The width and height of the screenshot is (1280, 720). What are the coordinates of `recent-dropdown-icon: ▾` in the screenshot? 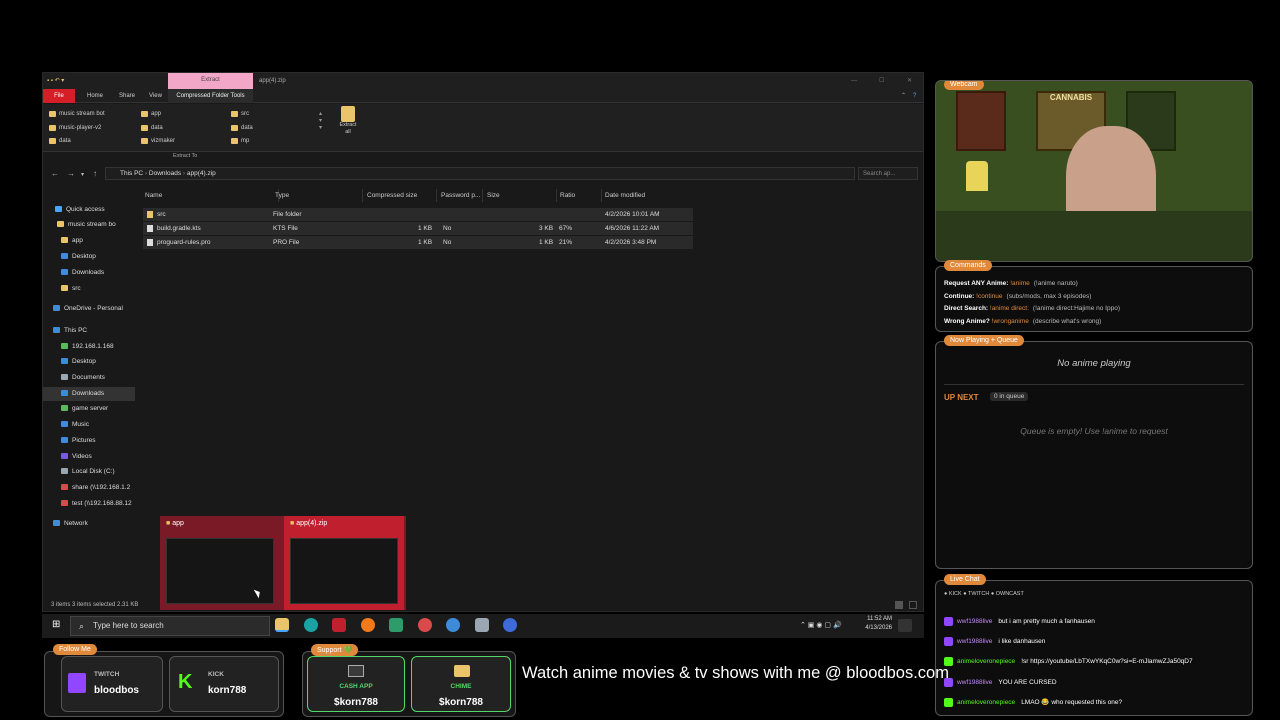 It's located at (82, 174).